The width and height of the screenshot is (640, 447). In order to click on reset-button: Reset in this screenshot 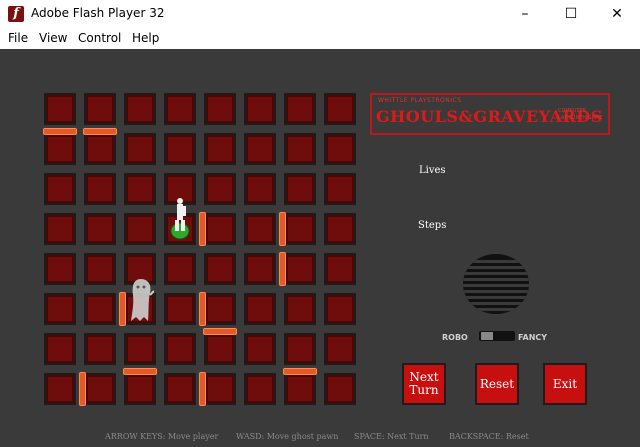, I will do `click(497, 384)`.